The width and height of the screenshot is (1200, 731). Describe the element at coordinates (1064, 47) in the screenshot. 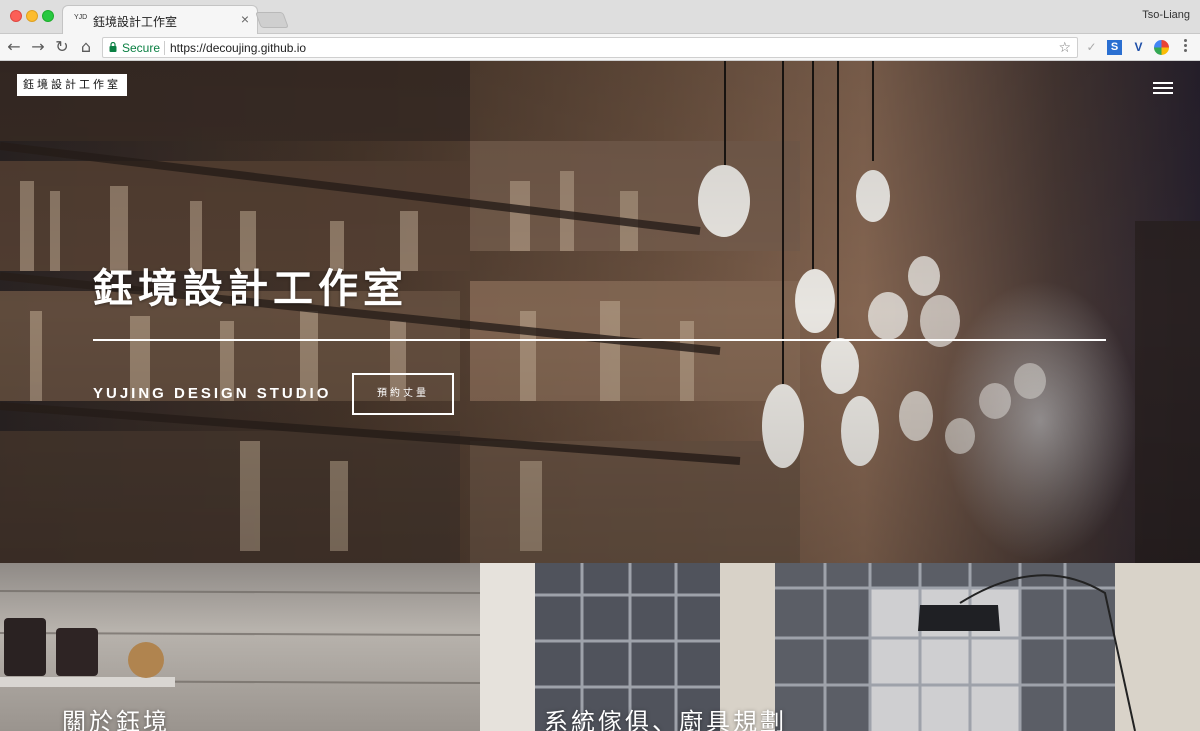

I see `bookmark-star-icon: ☆` at that location.